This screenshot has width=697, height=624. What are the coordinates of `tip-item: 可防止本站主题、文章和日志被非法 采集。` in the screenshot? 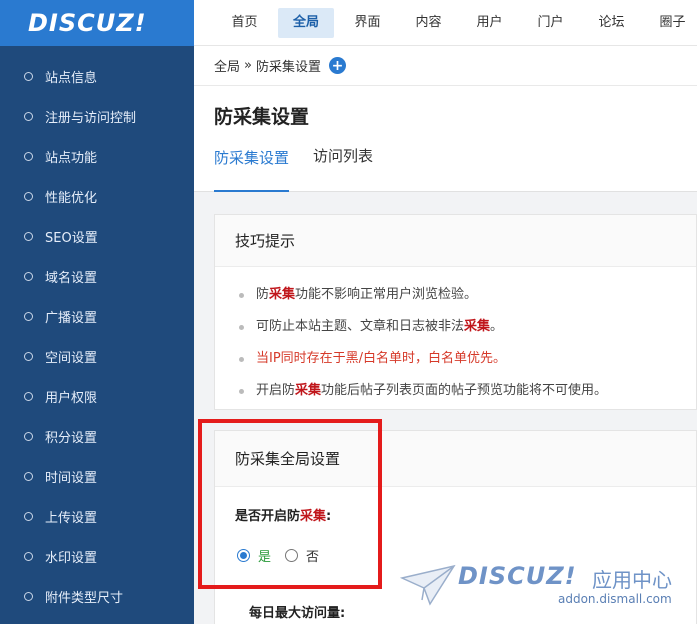 It's located at (467, 327).